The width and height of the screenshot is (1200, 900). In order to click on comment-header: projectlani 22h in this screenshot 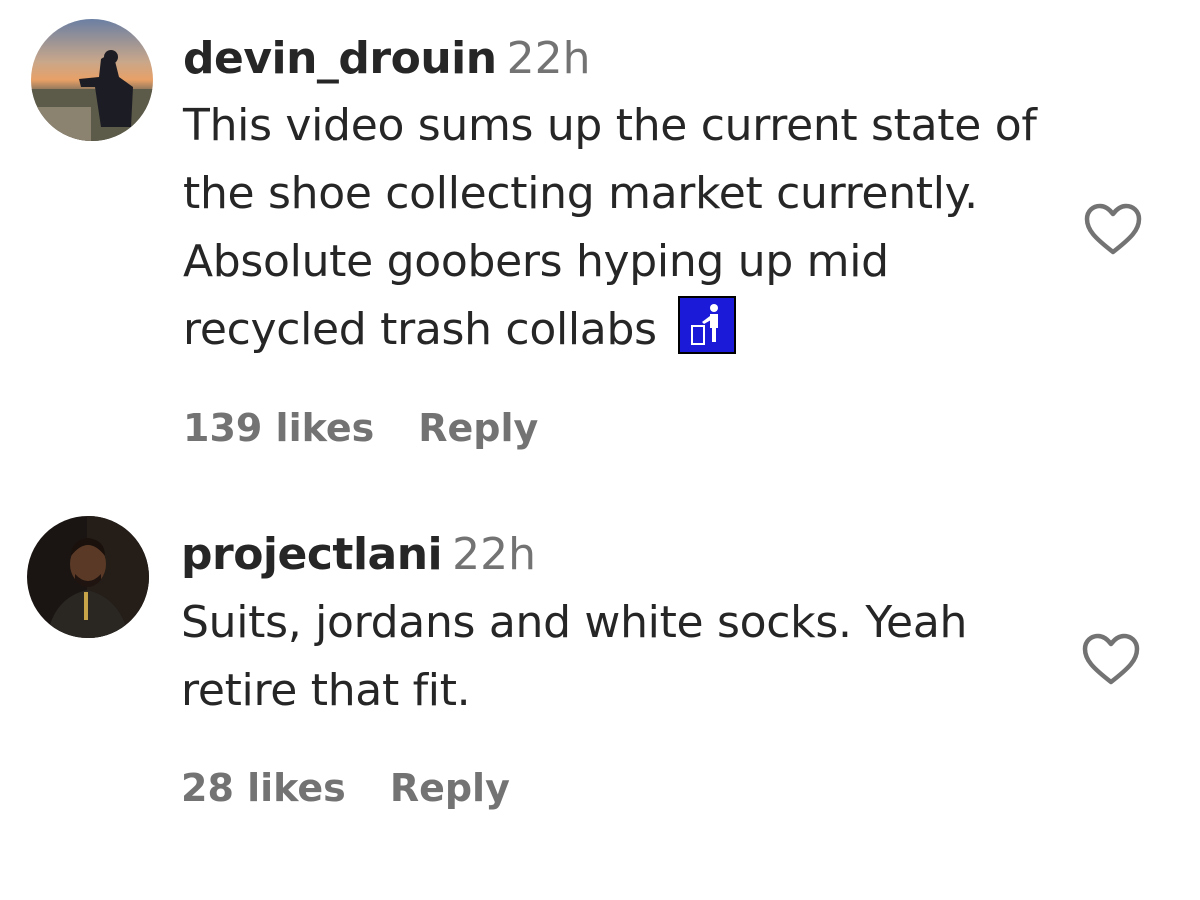, I will do `click(358, 555)`.